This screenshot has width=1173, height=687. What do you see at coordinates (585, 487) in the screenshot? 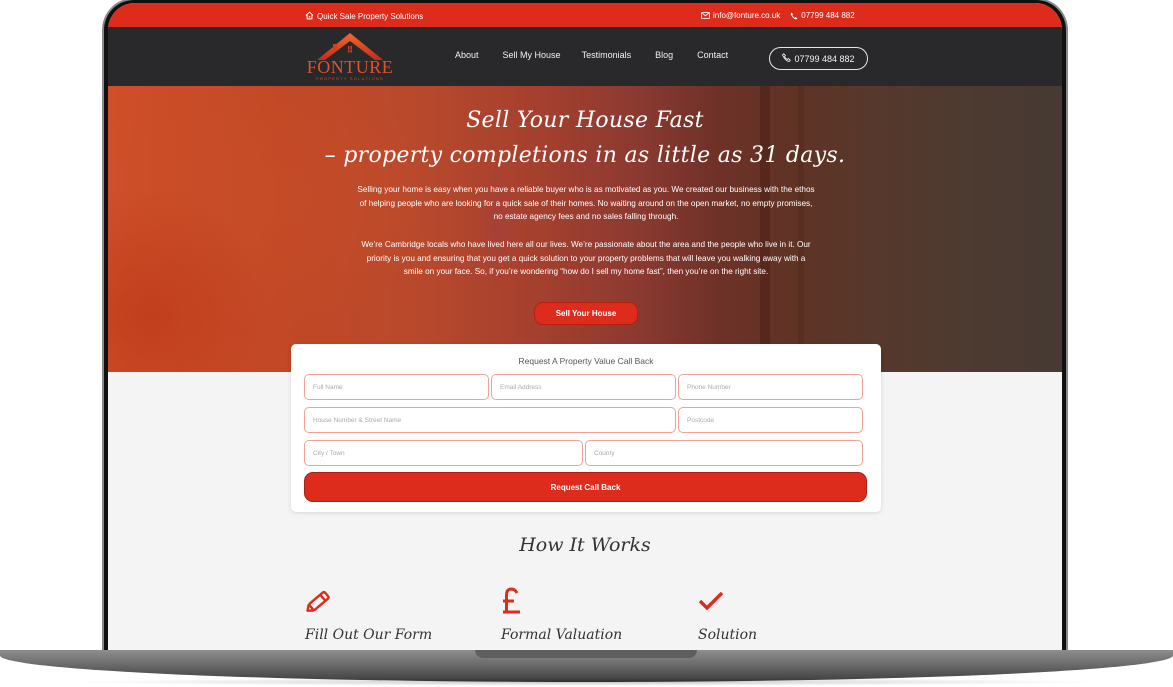
I see `request-call-back-button: Request Call Back` at bounding box center [585, 487].